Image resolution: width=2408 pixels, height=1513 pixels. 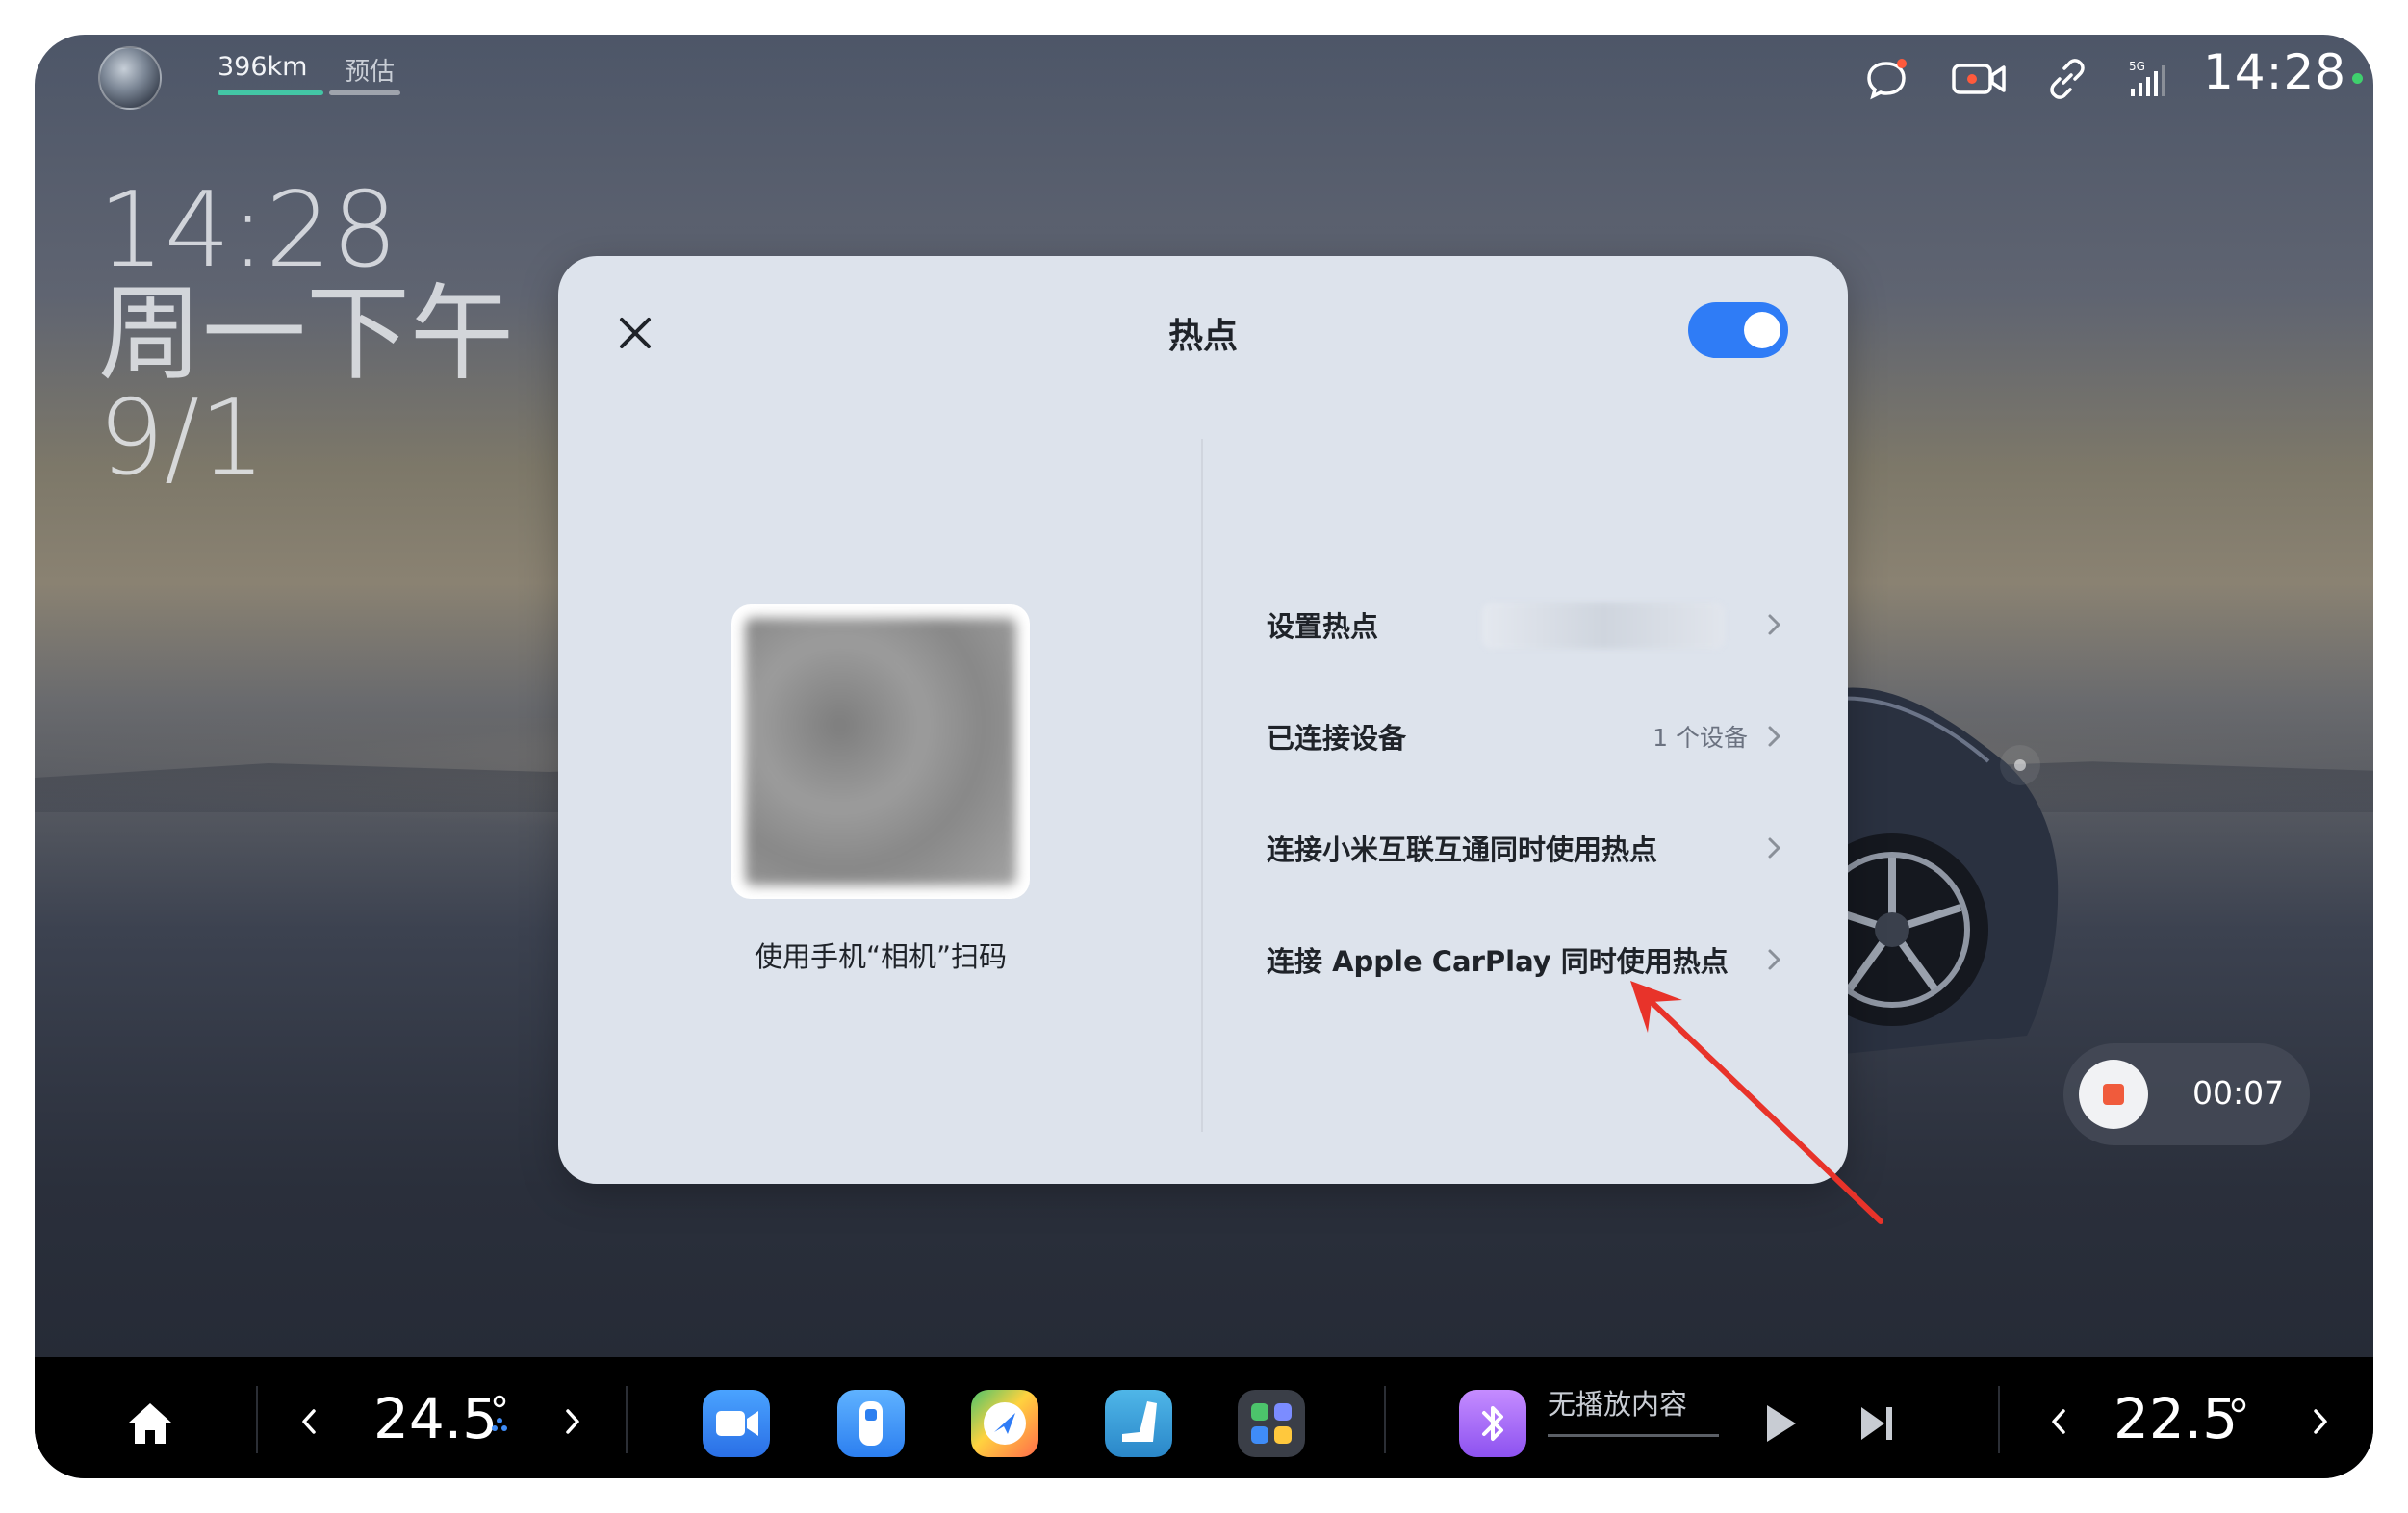 I want to click on annotation-arrow-icon, so click(x=1756, y=1103).